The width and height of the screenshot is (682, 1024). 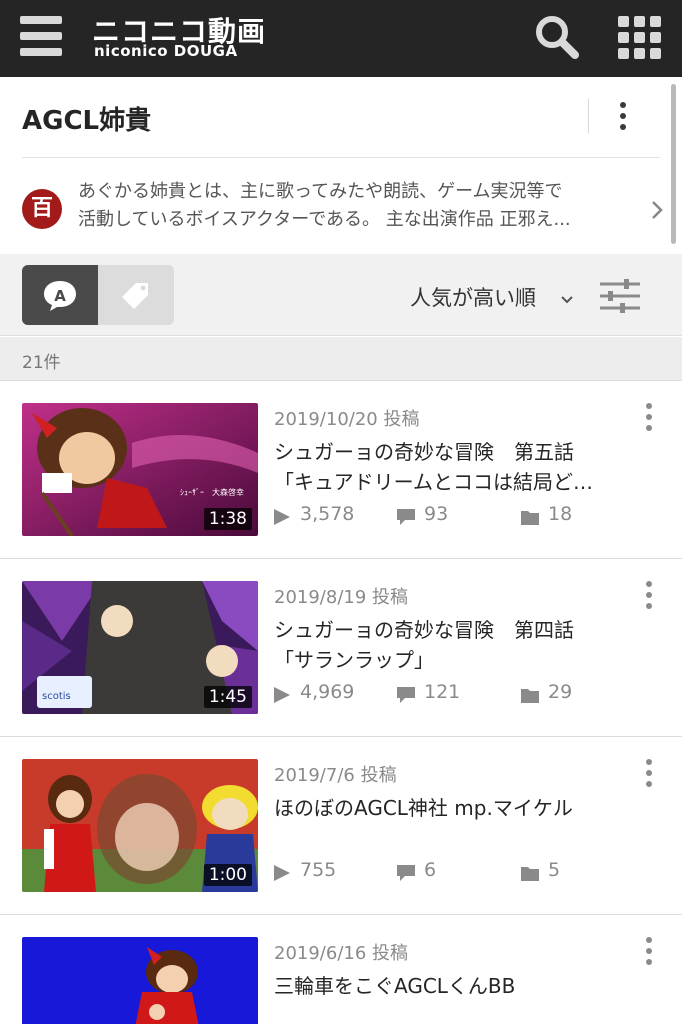 What do you see at coordinates (354, 660) in the screenshot?
I see `video-title-line: 「サランラップ」` at bounding box center [354, 660].